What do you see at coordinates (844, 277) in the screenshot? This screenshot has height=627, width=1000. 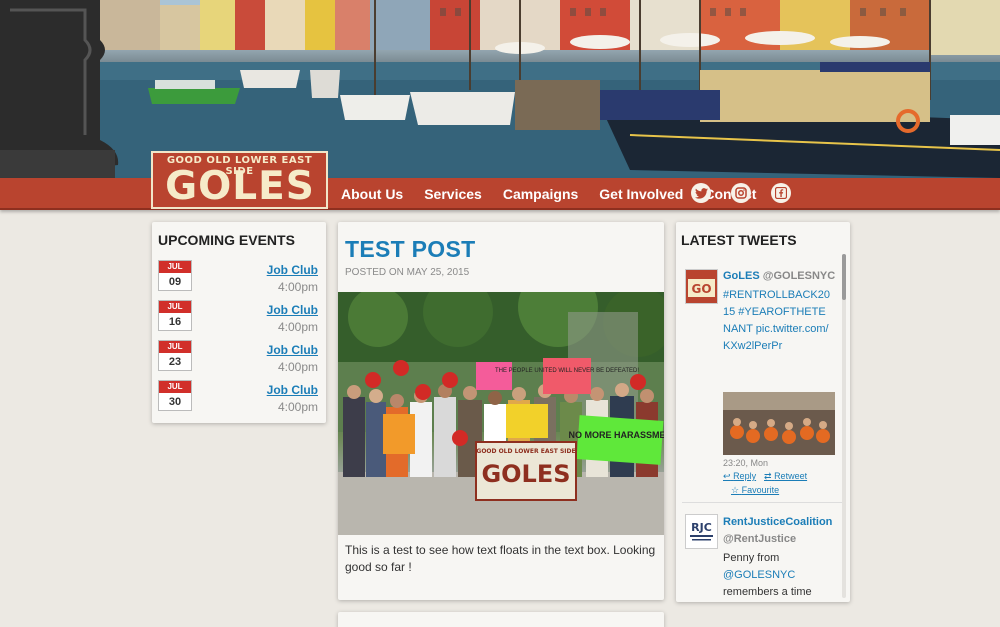 I see `scrollbar-thumb` at bounding box center [844, 277].